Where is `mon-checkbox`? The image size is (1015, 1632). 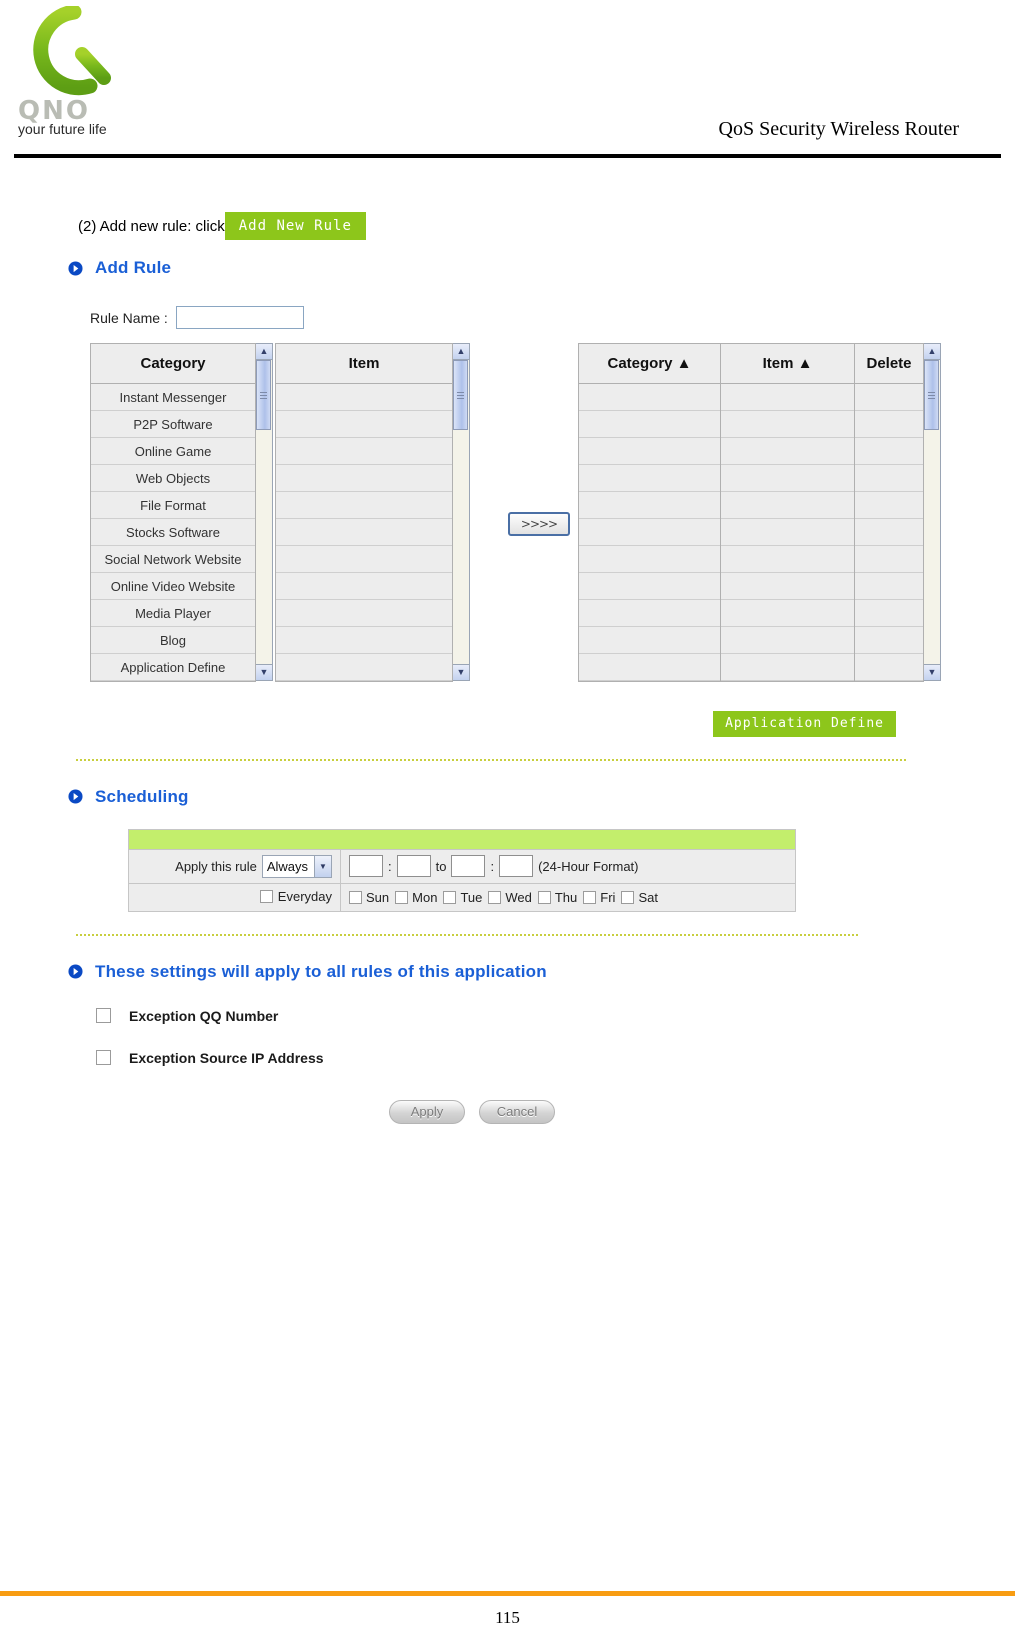
mon-checkbox is located at coordinates (402, 897).